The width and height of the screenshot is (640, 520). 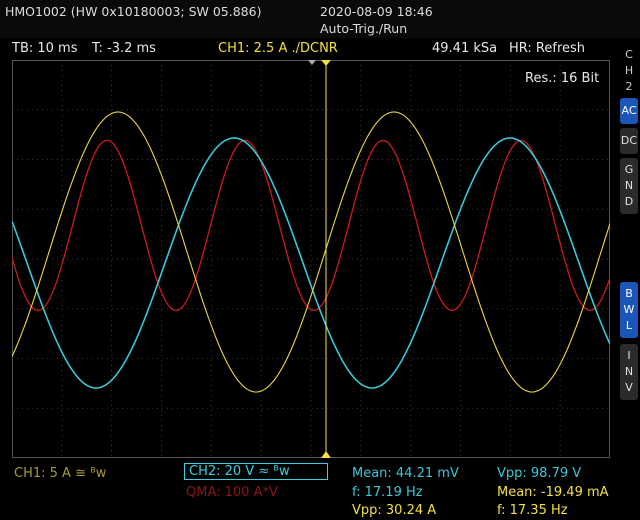 I want to click on trigger-top-marker-icon, so click(x=326, y=63).